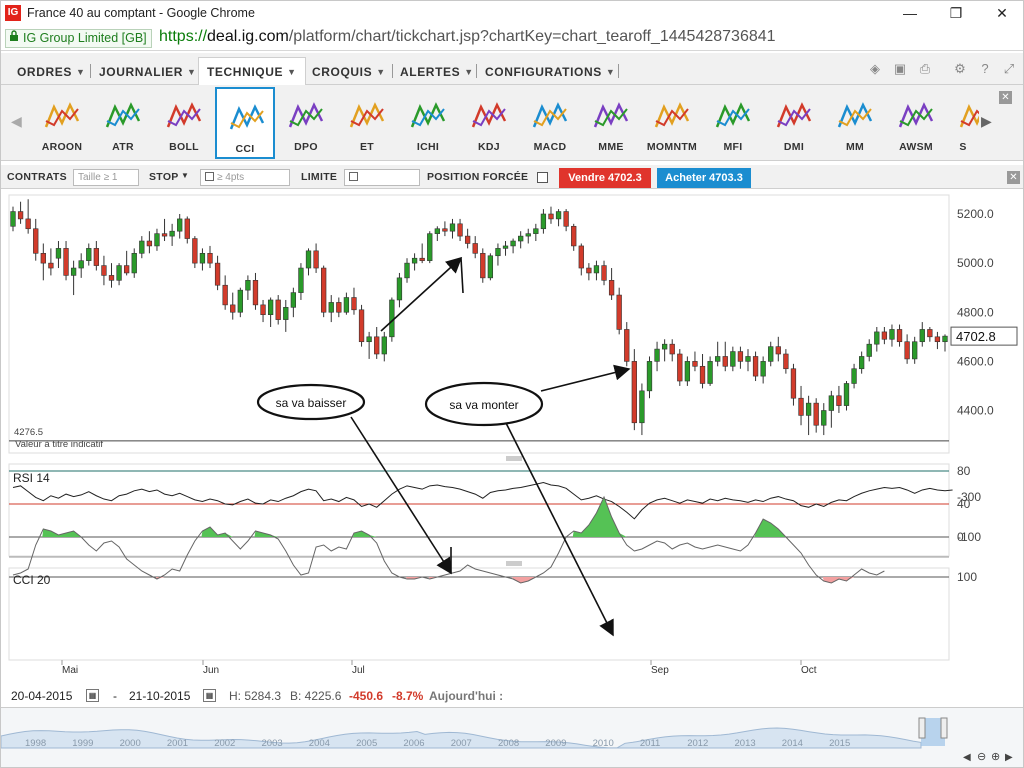  Describe the element at coordinates (794, 123) in the screenshot. I see `indicator-dmi: DMI` at that location.